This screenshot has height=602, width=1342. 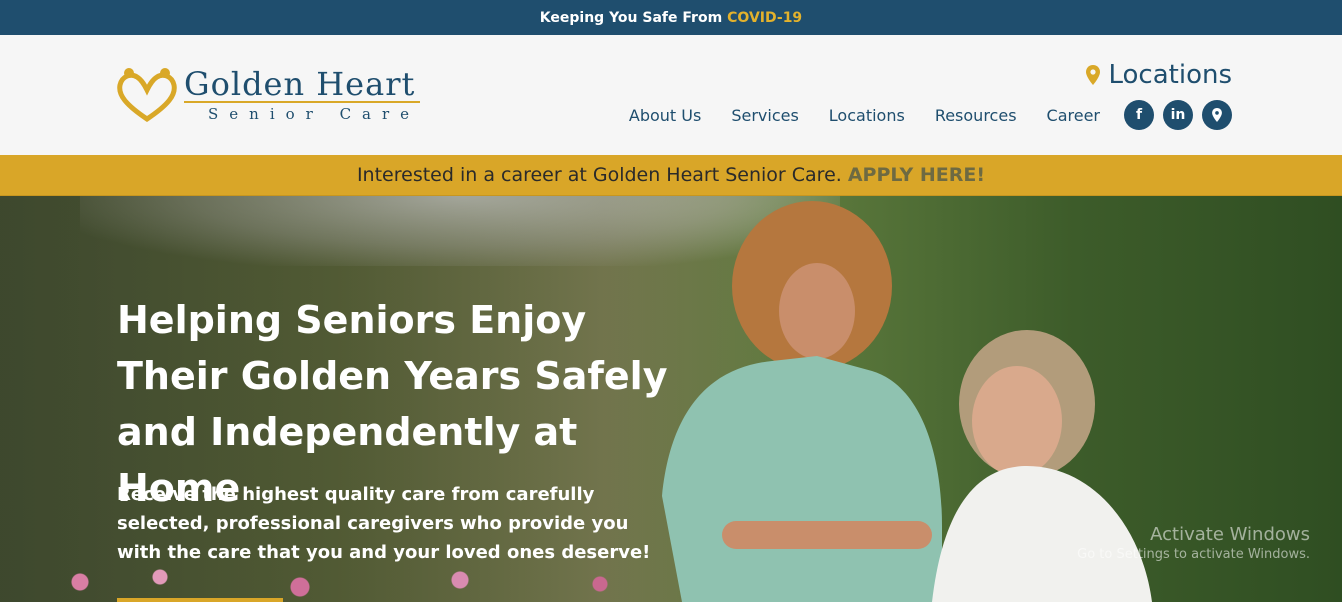 I want to click on location-pin-icon, so click(x=1093, y=75).